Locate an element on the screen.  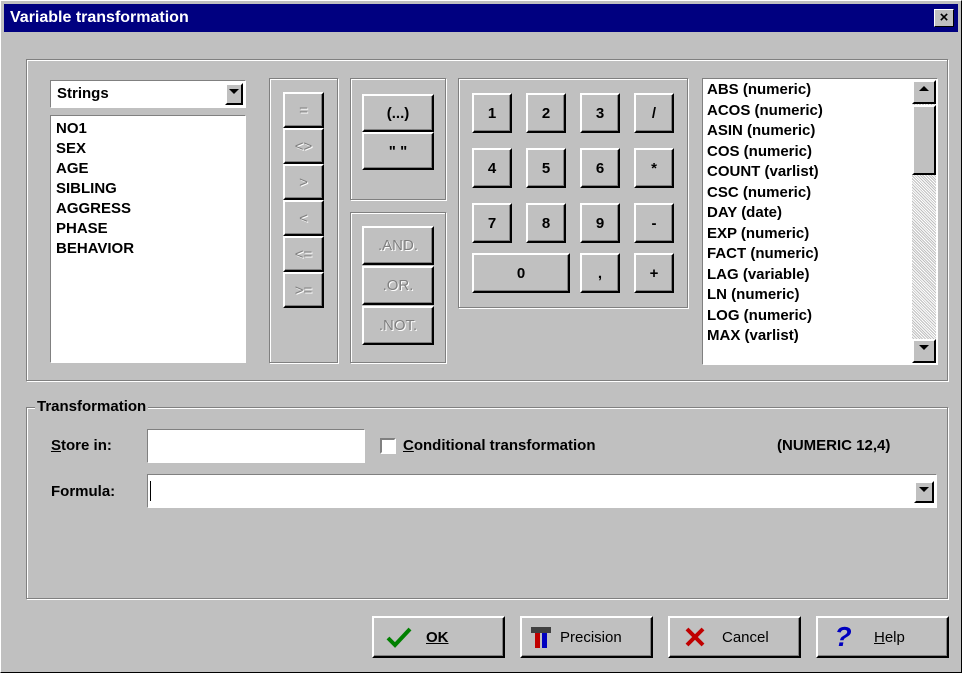
variable-item: SEX is located at coordinates (95, 149).